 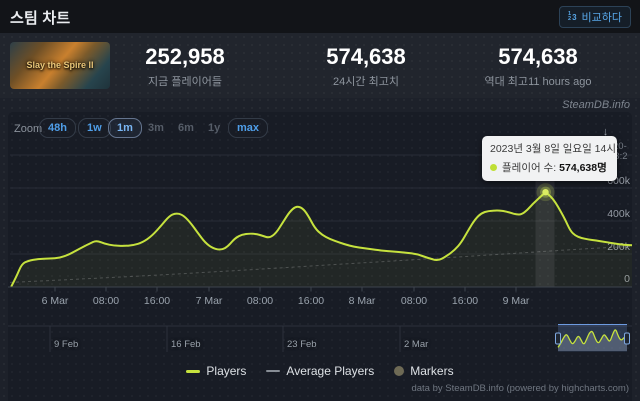 I want to click on tooltip-date: 2023년 3월 8일 일요일 14시, so click(x=553, y=149).